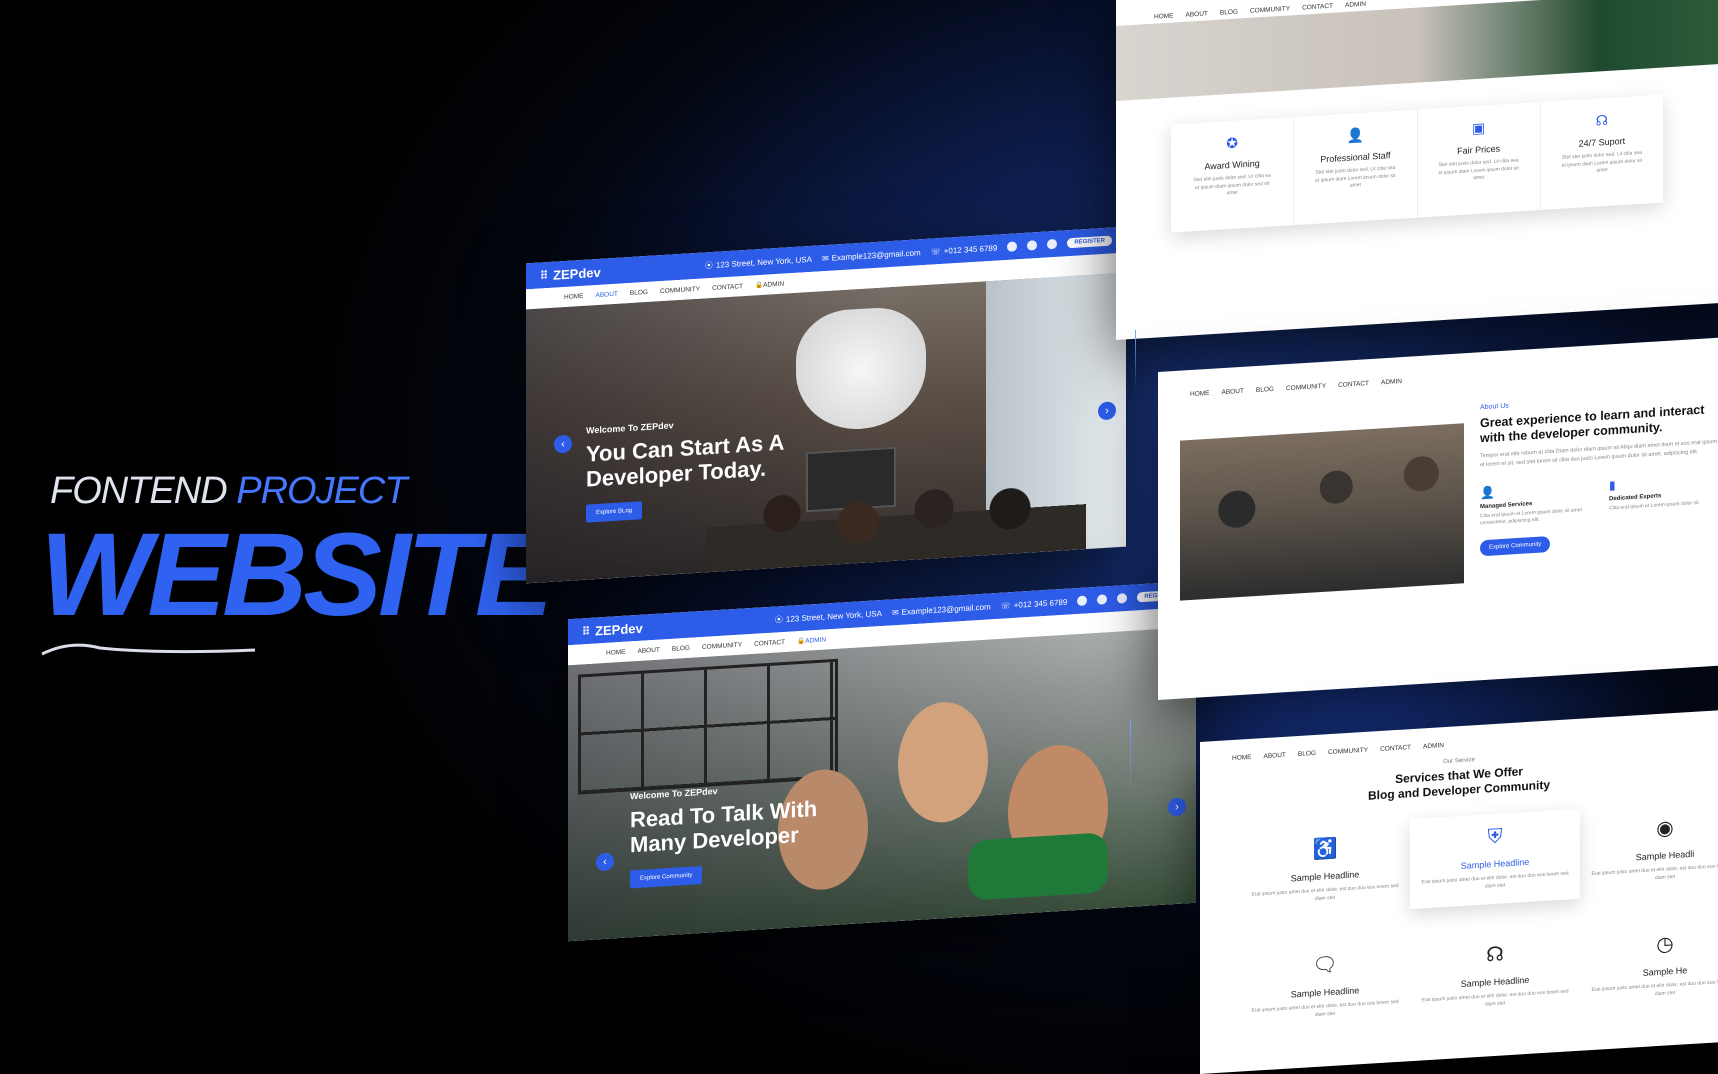 This screenshot has height=1074, width=1718. Describe the element at coordinates (321, 491) in the screenshot. I see `subtitle-highlight: PROJECT` at that location.